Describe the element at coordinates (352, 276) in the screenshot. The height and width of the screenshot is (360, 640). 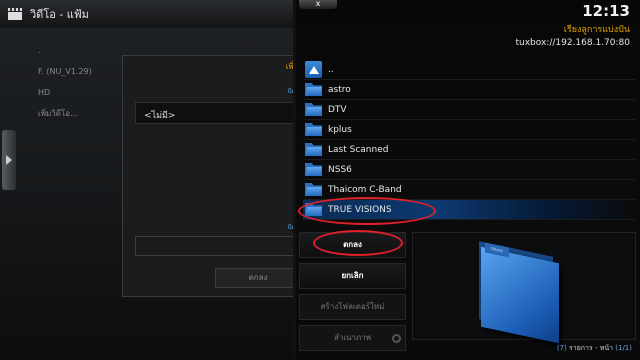
I see `cancel-button: ยกเลิก` at that location.